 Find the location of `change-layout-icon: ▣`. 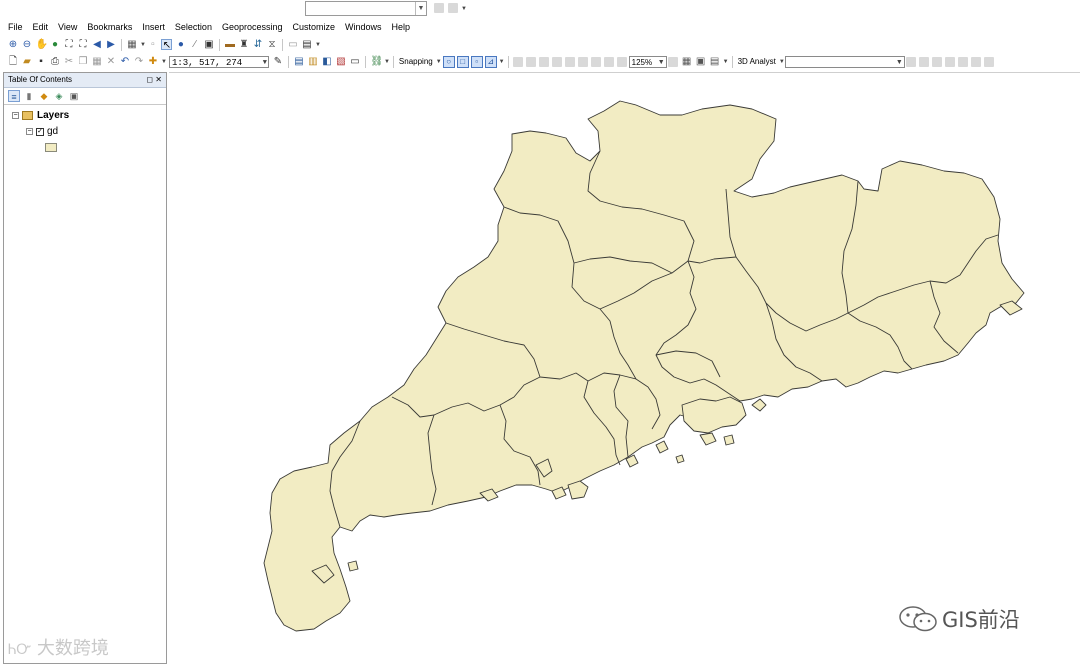

change-layout-icon: ▣ is located at coordinates (700, 61).